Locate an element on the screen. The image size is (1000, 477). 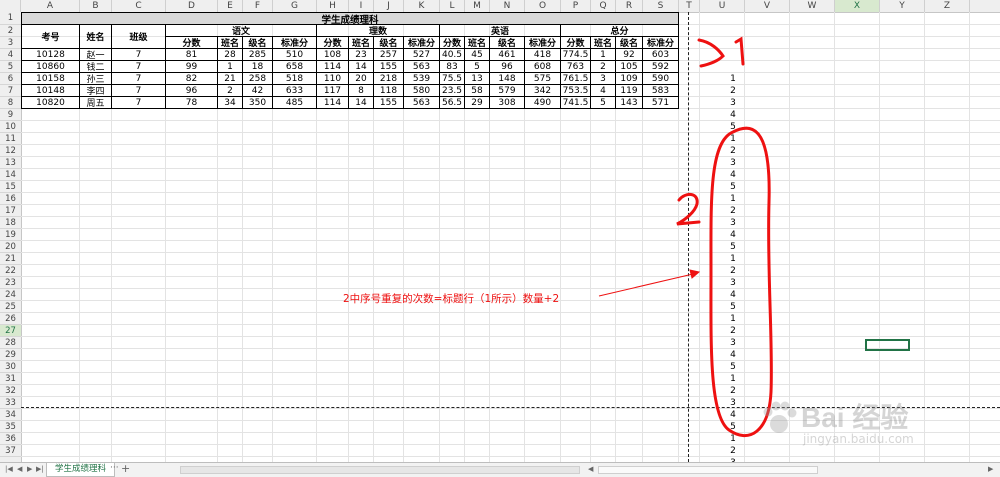
row-header-4: 4 is located at coordinates (10, 55).